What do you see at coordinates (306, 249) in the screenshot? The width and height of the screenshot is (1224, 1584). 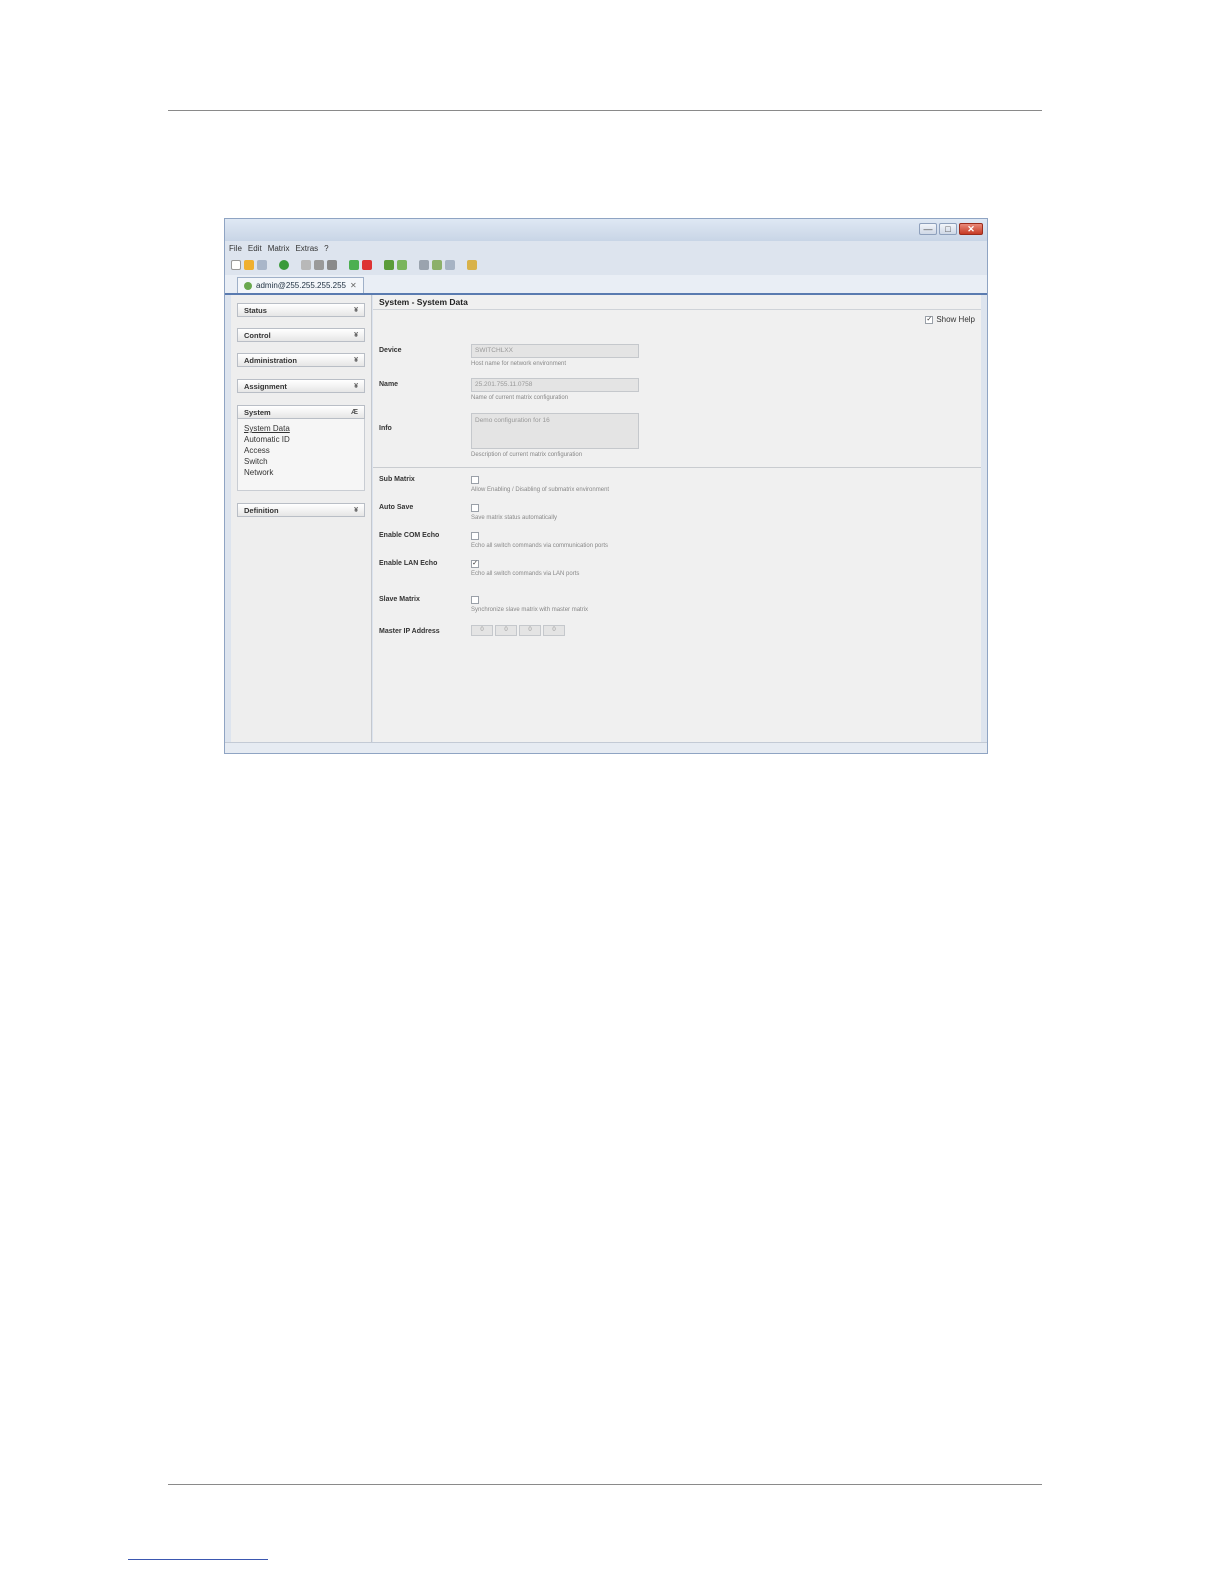 I see `menu-extras: Extras` at bounding box center [306, 249].